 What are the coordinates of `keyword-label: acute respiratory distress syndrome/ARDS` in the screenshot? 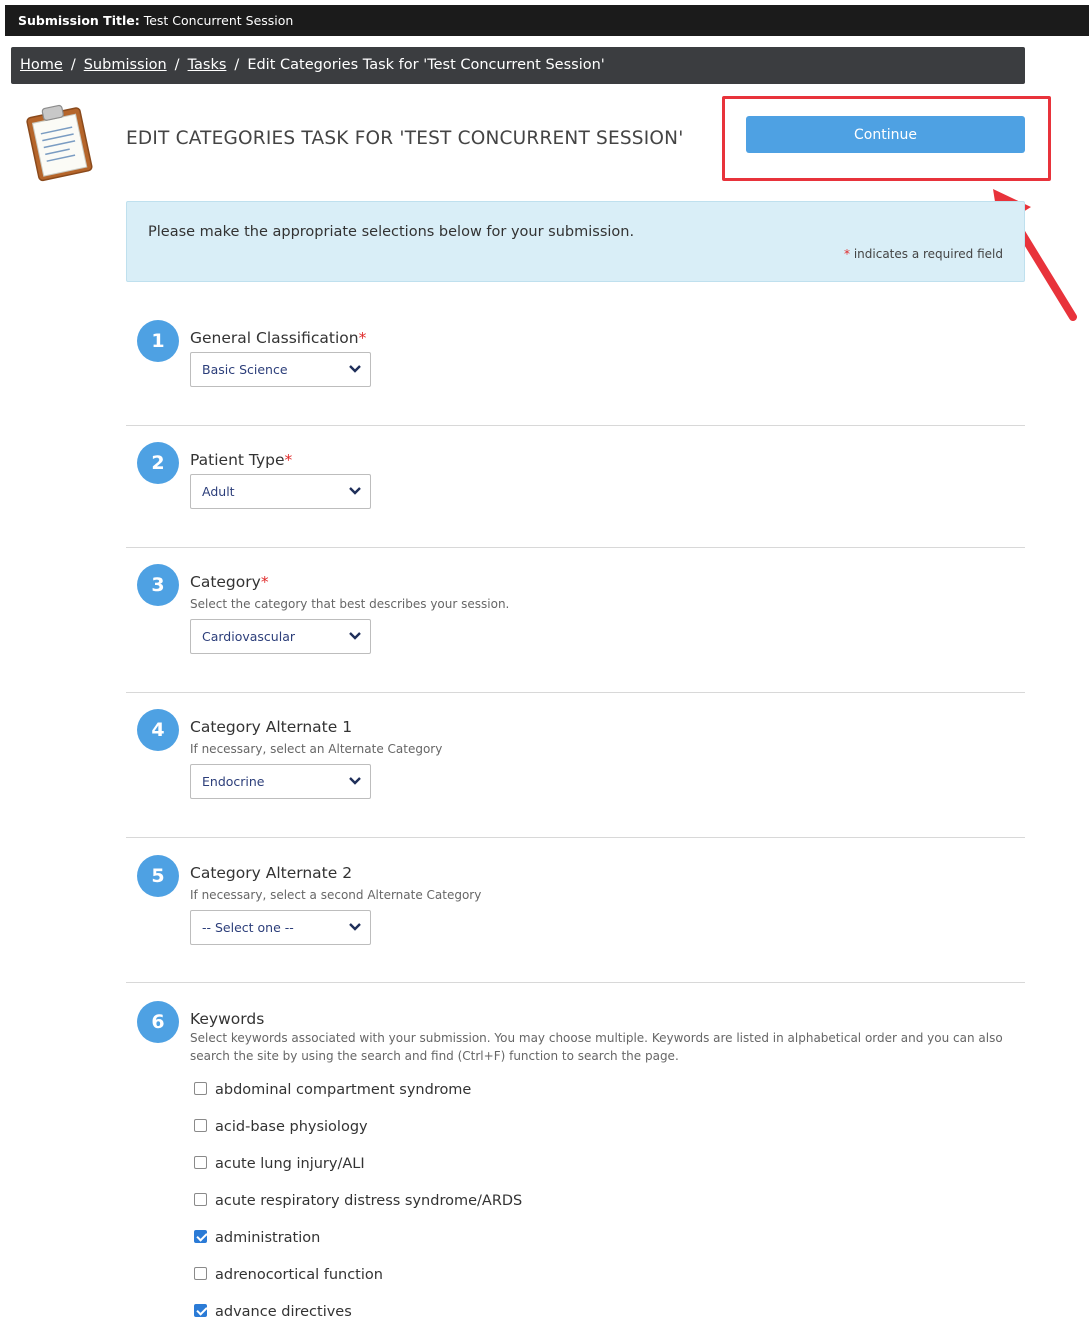 It's located at (369, 1201).